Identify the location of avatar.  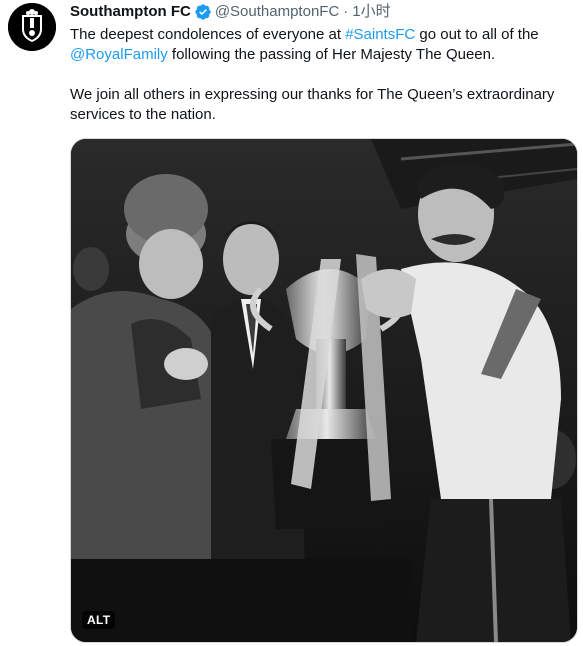
(32, 27).